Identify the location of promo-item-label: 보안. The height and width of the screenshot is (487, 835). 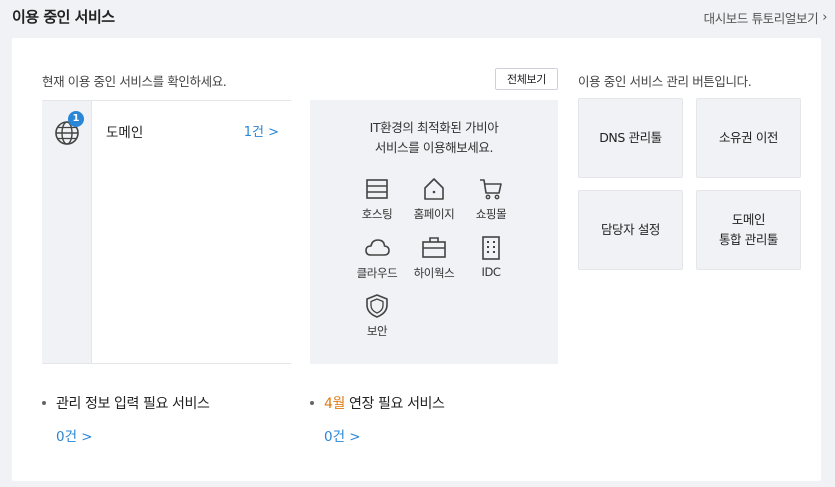
(377, 331).